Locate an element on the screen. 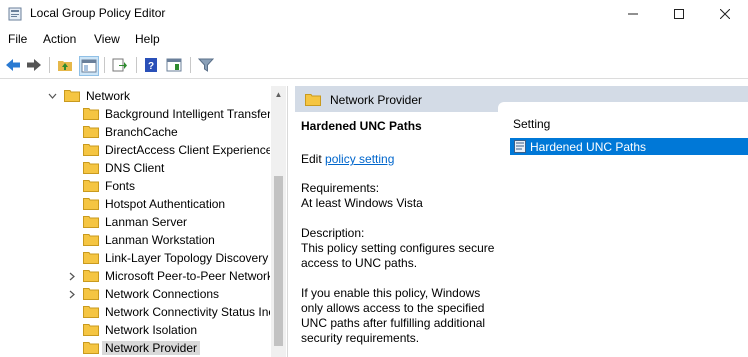 The image size is (748, 357). tree-item: DirectAccess Client Experience S is located at coordinates (135, 150).